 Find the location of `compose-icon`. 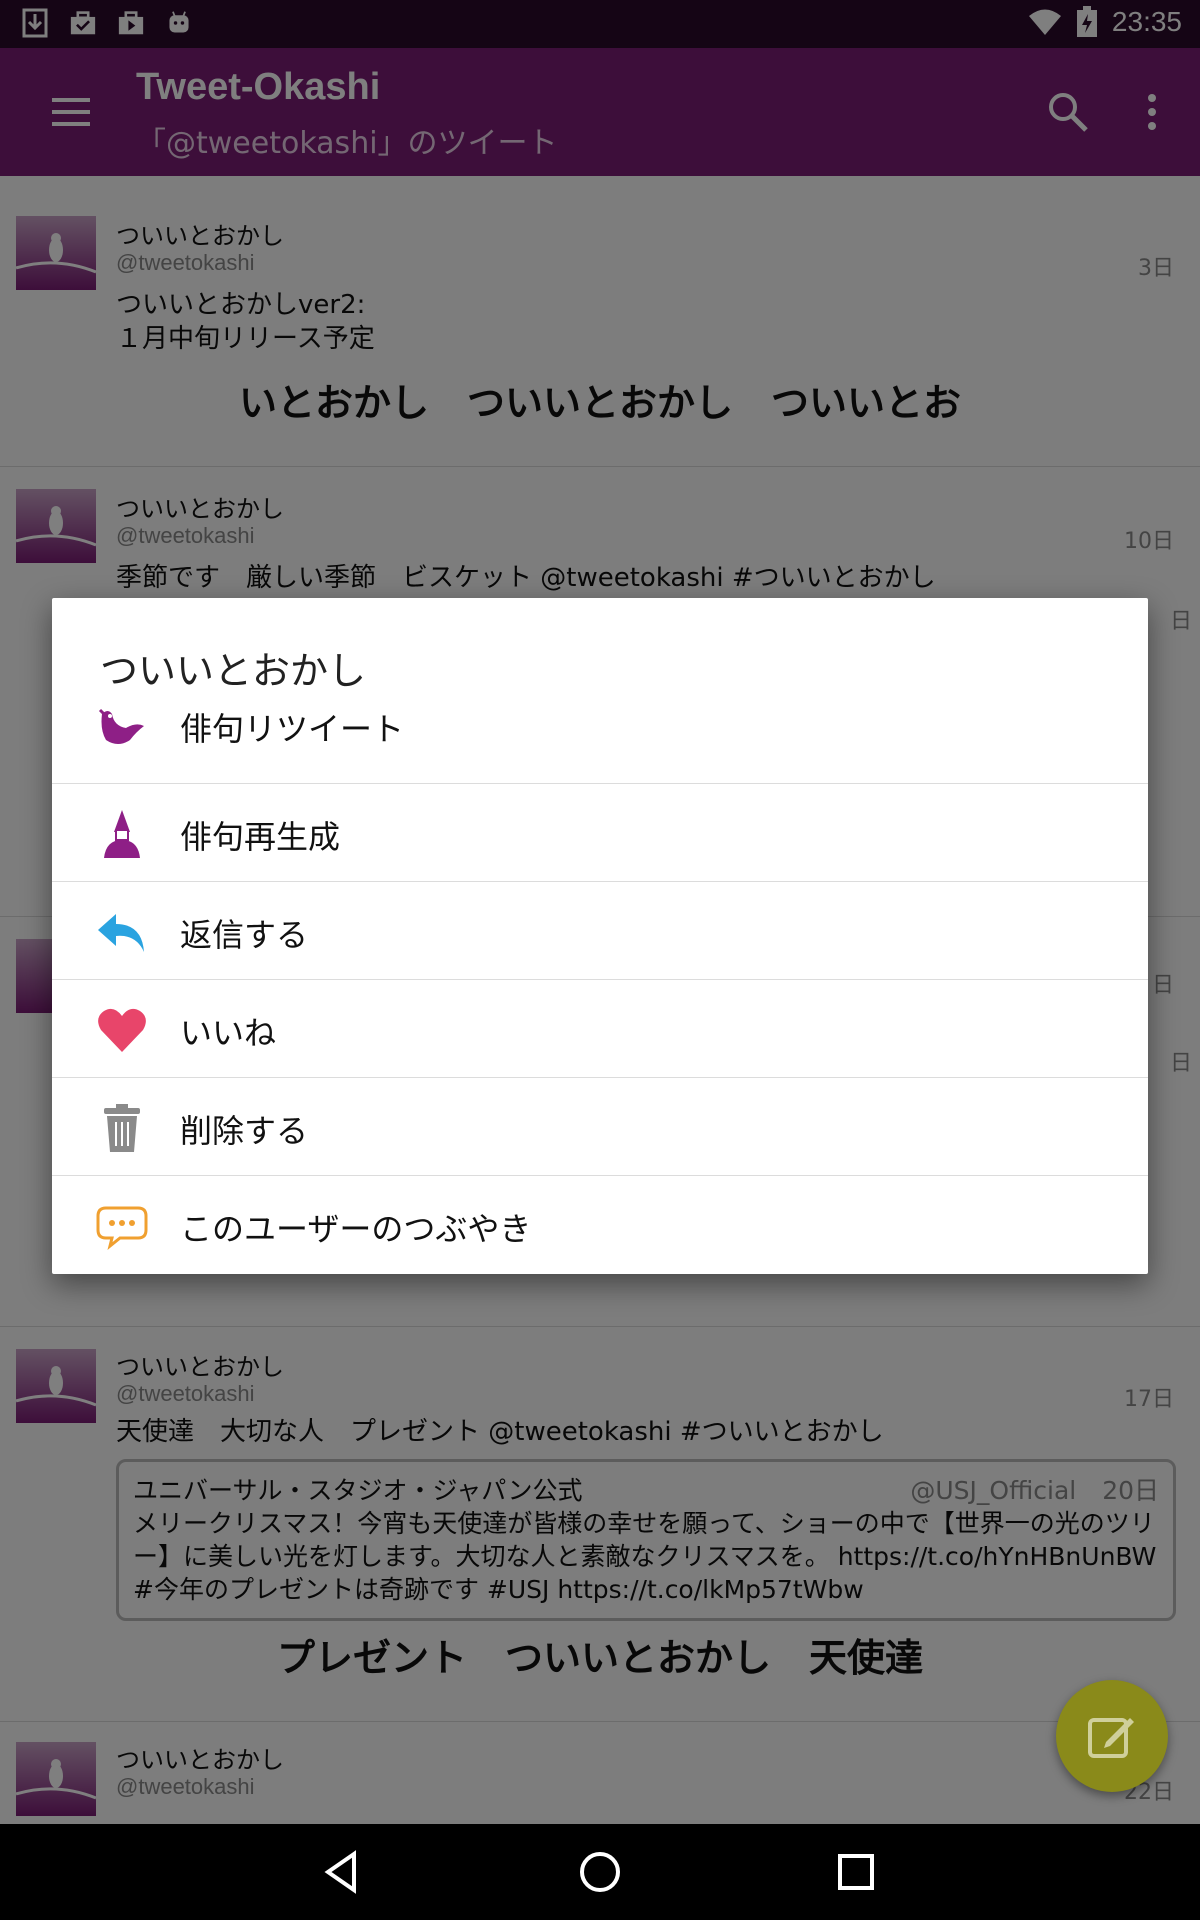

compose-icon is located at coordinates (1111, 1738).